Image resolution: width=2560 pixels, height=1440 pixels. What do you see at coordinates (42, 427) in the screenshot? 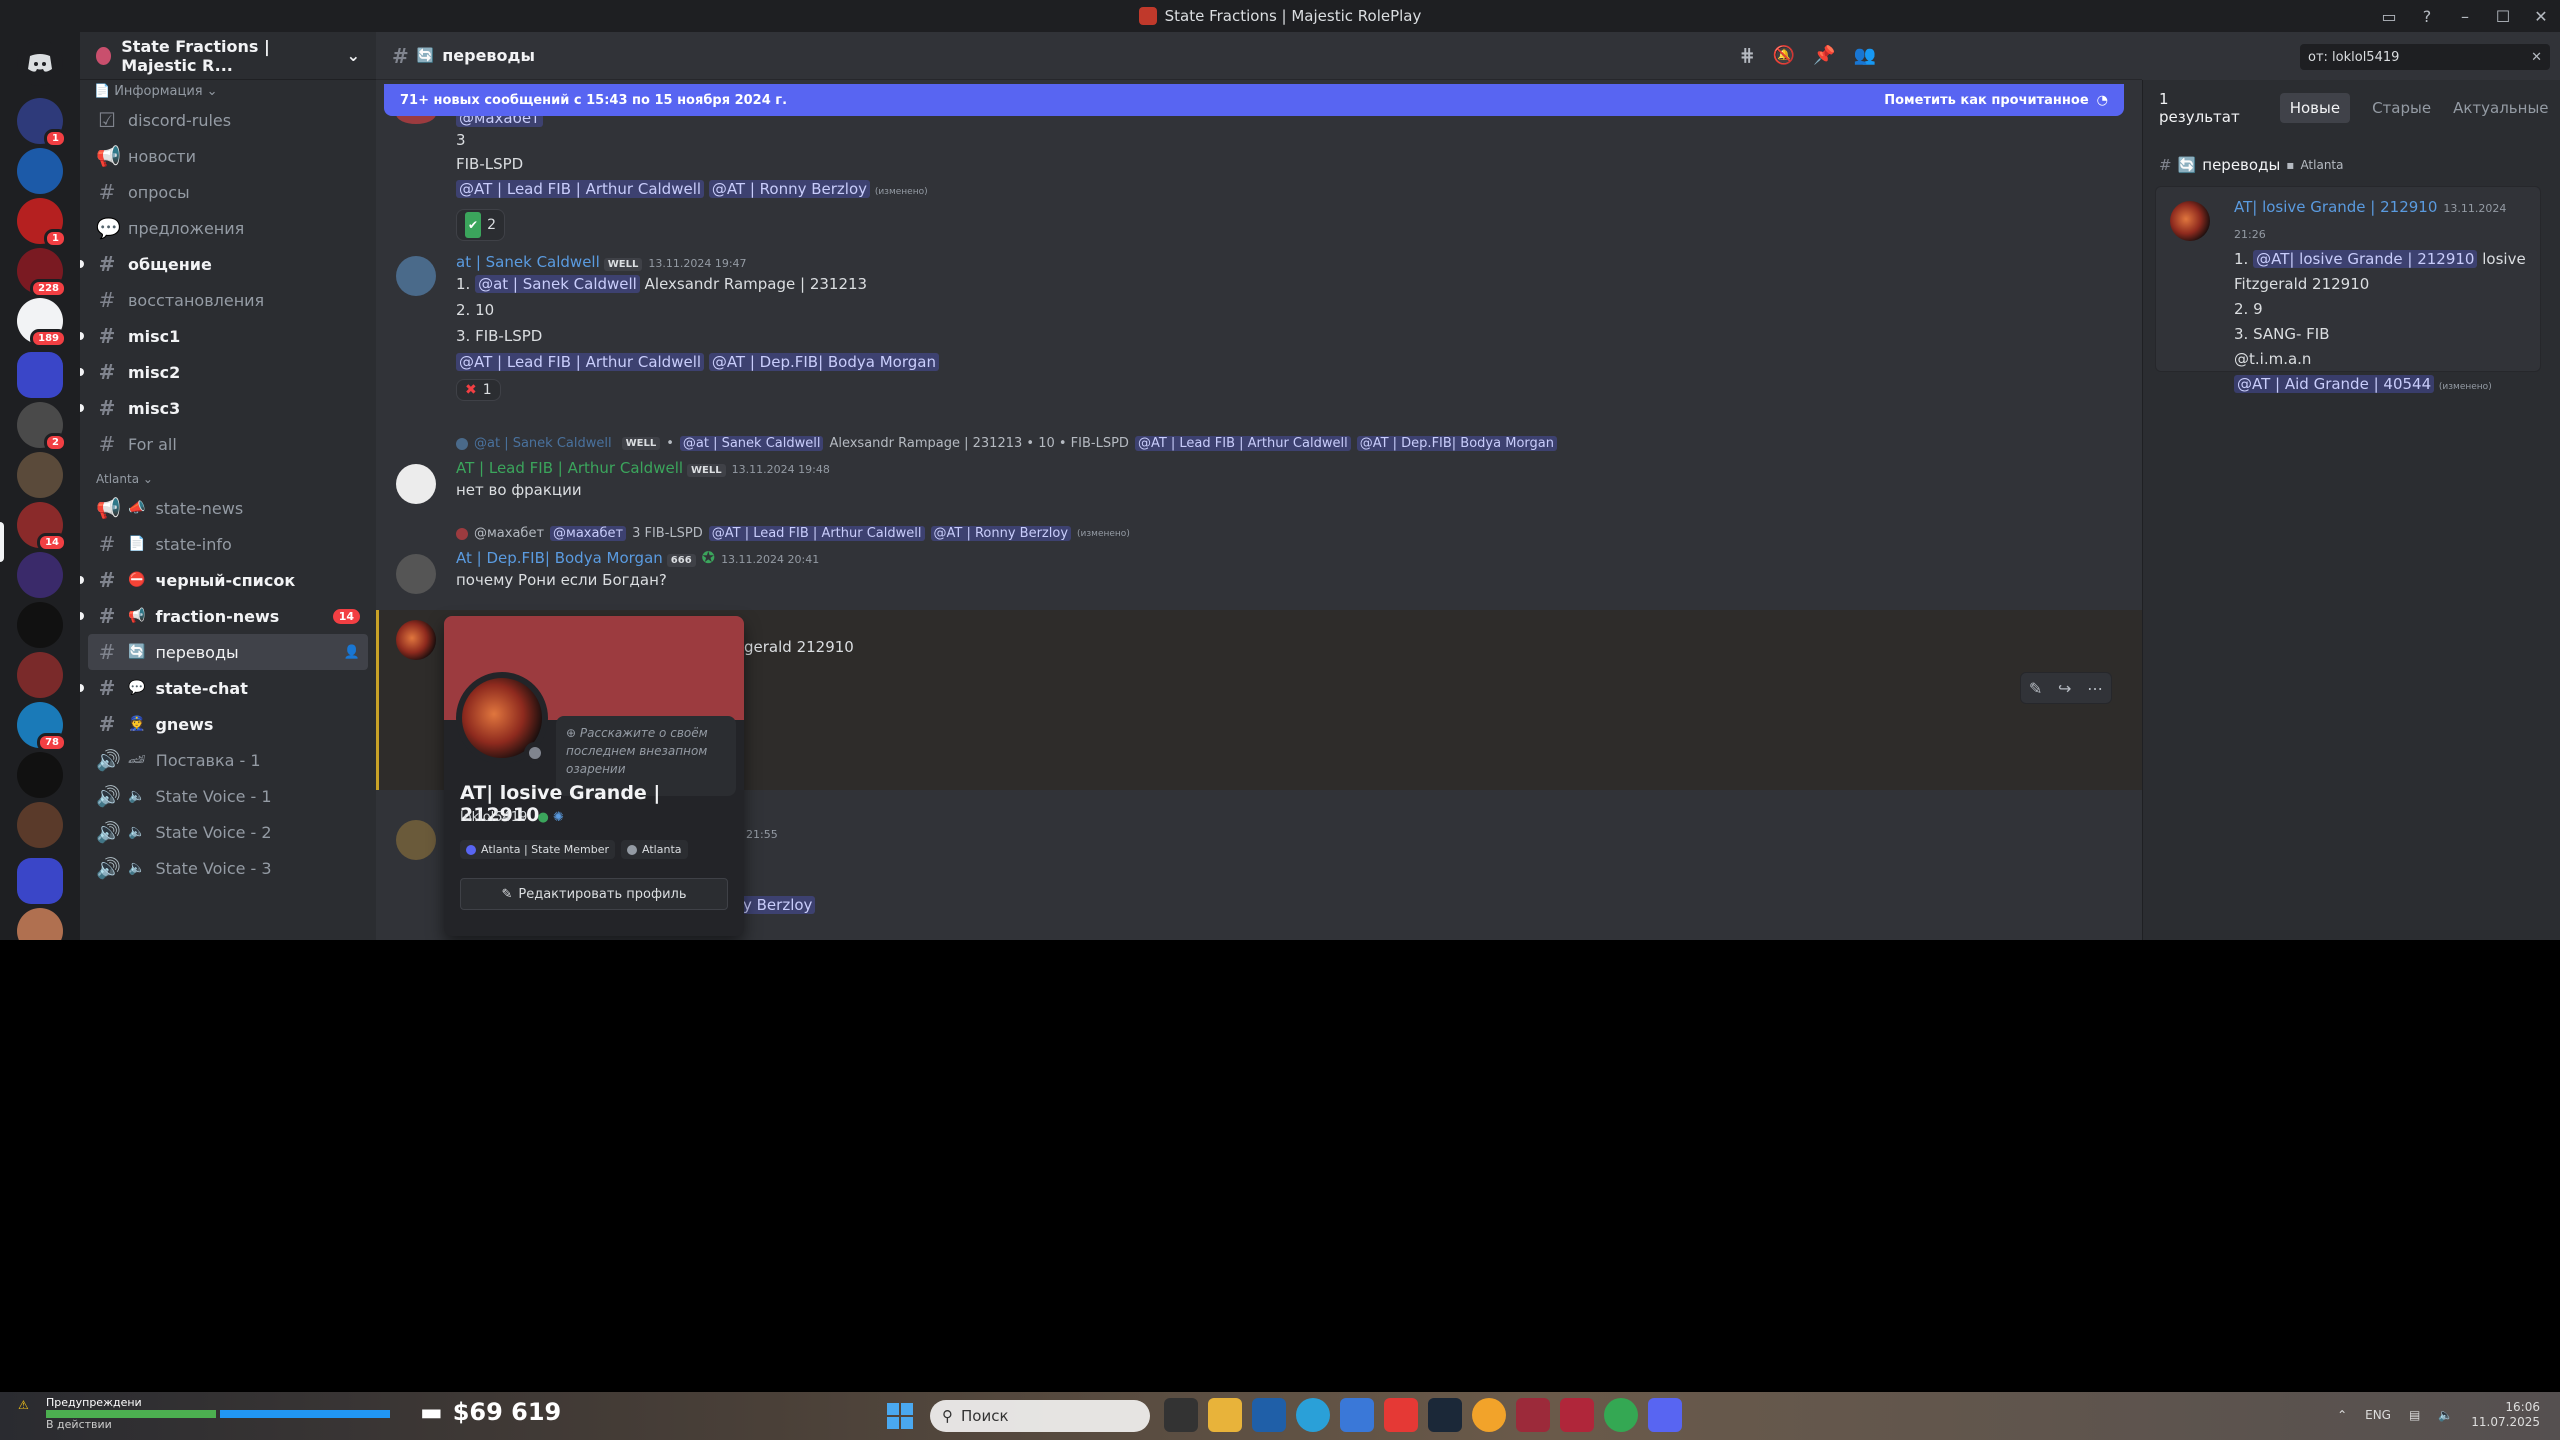
I see `server-icon: 2` at bounding box center [42, 427].